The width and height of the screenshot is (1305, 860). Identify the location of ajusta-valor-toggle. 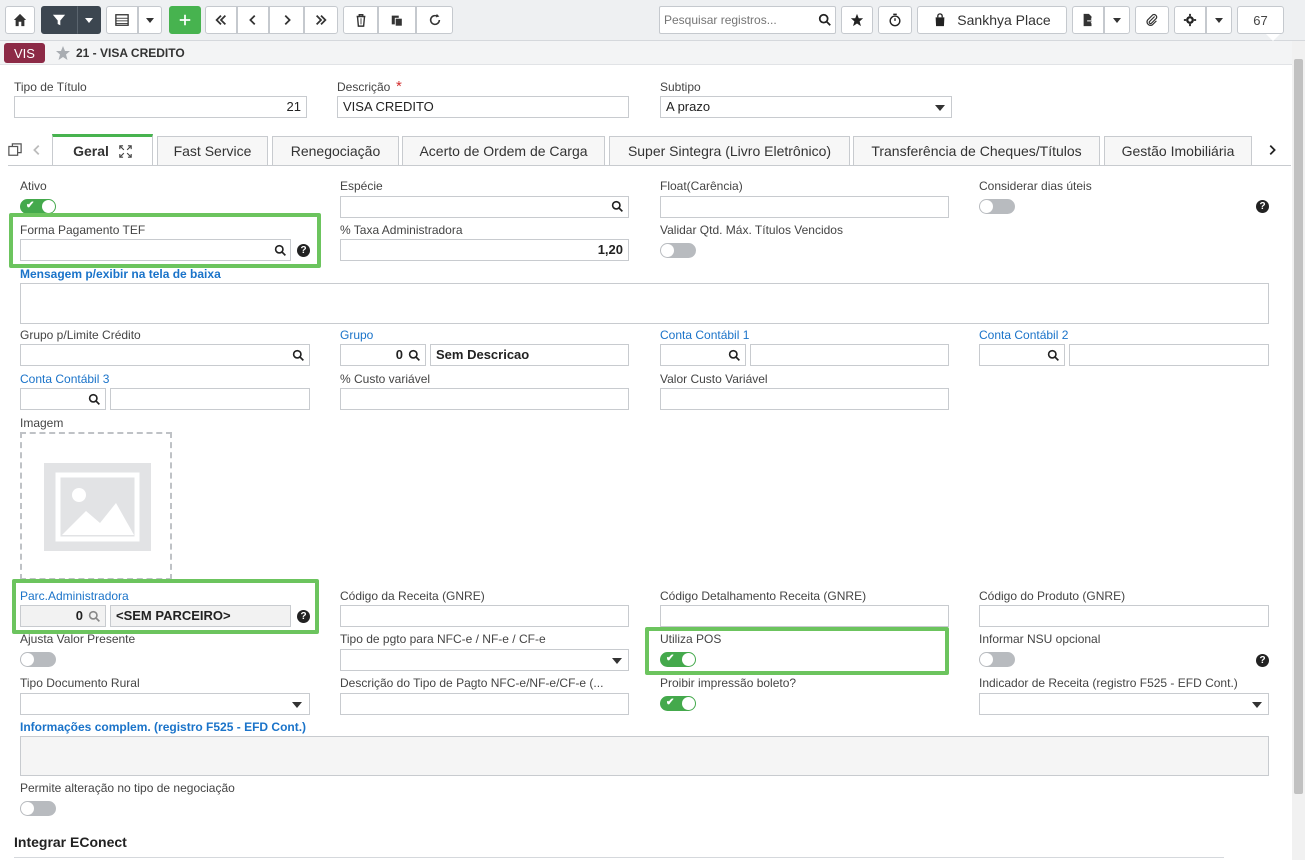
(38, 659).